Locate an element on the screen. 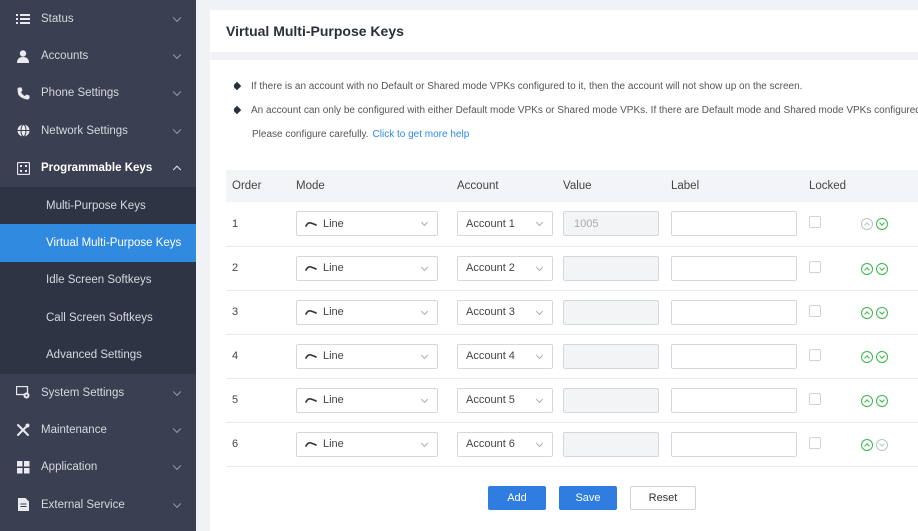  account-cell: Account 4 is located at coordinates (504, 356).